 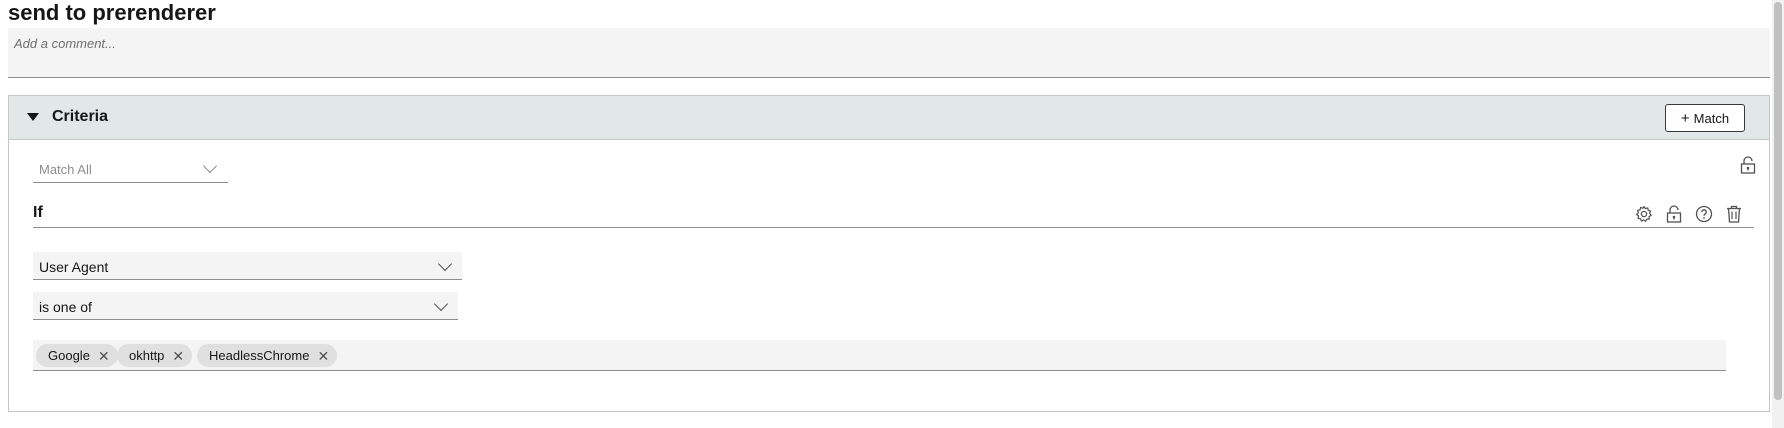 What do you see at coordinates (1644, 214) in the screenshot?
I see `gear-icon` at bounding box center [1644, 214].